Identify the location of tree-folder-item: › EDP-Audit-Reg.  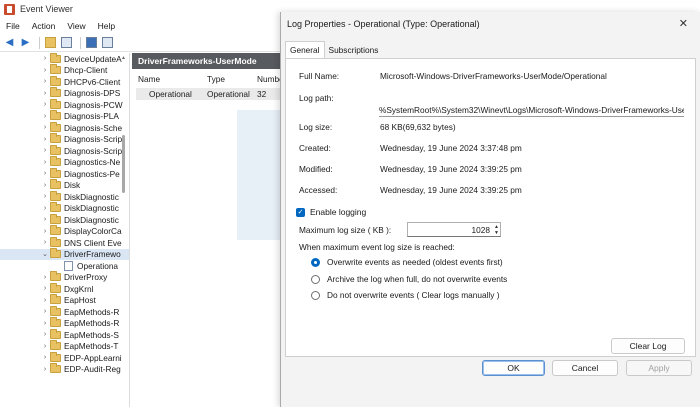
(64, 369).